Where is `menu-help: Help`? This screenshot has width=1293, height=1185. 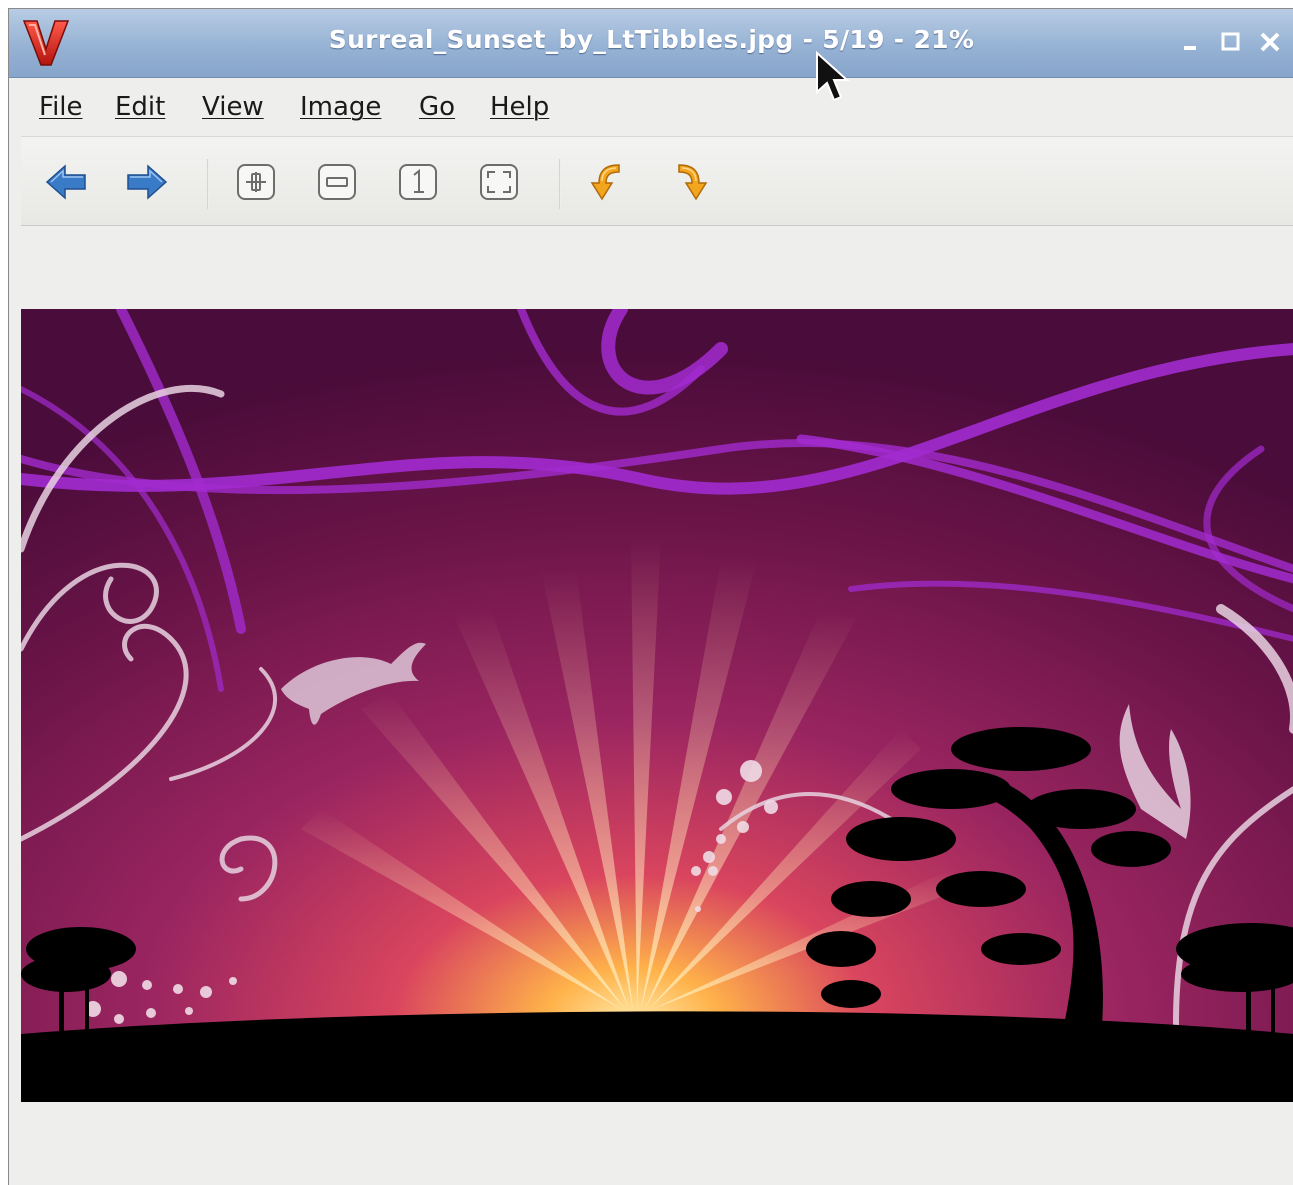 menu-help: Help is located at coordinates (519, 107).